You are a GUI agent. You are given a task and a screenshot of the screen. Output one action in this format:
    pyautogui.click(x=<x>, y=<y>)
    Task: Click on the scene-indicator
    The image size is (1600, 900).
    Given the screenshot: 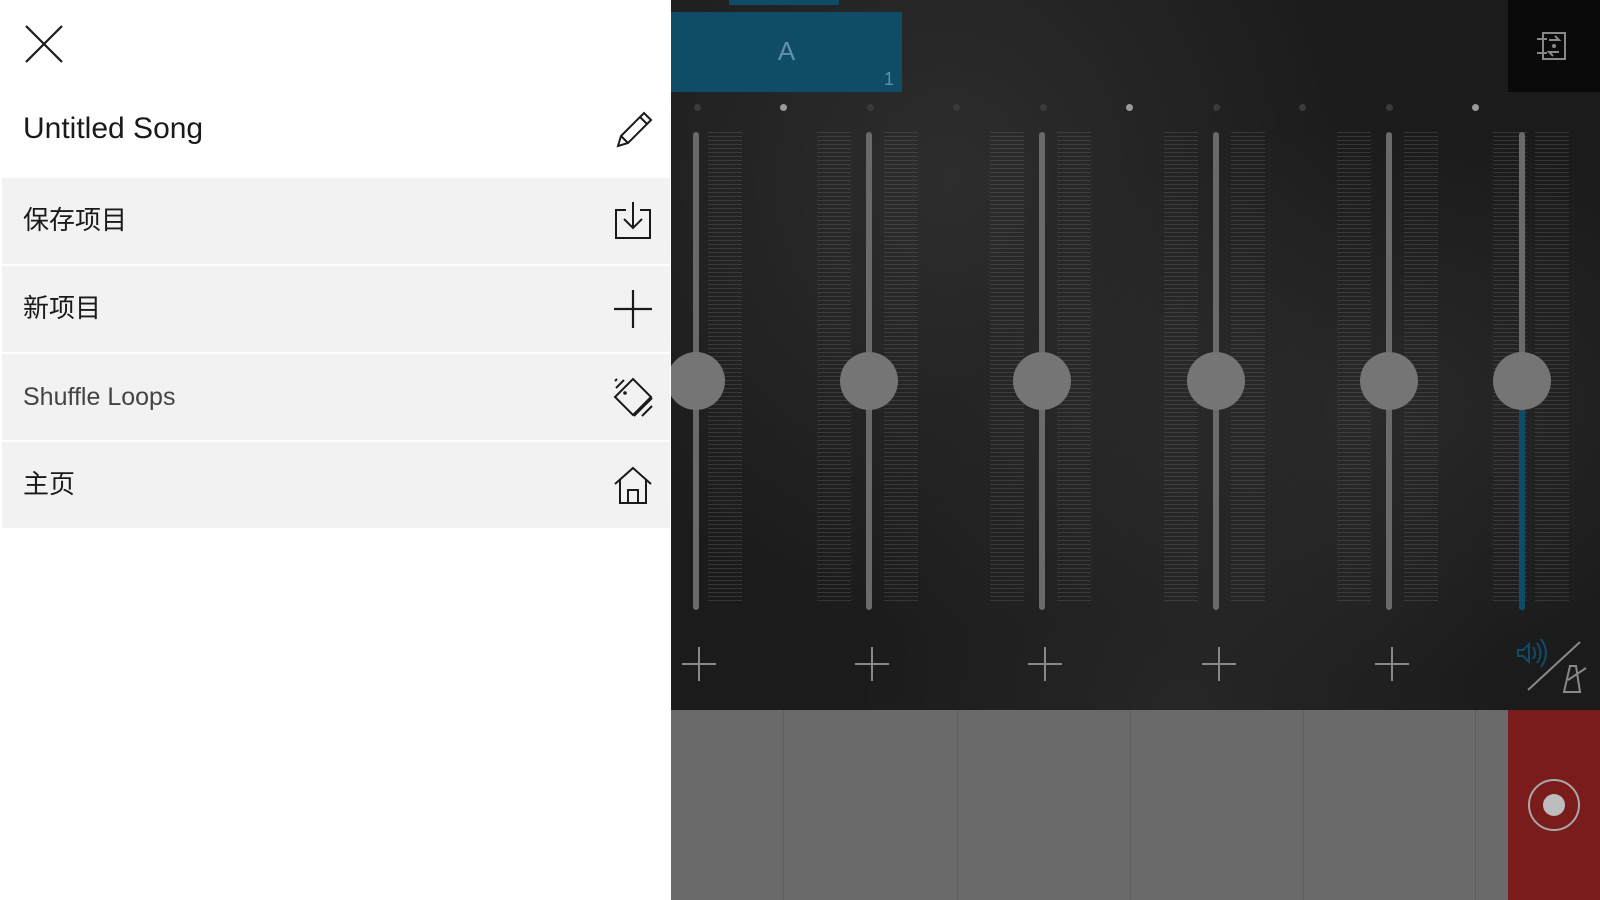 What is the action you would take?
    pyautogui.click(x=784, y=2)
    